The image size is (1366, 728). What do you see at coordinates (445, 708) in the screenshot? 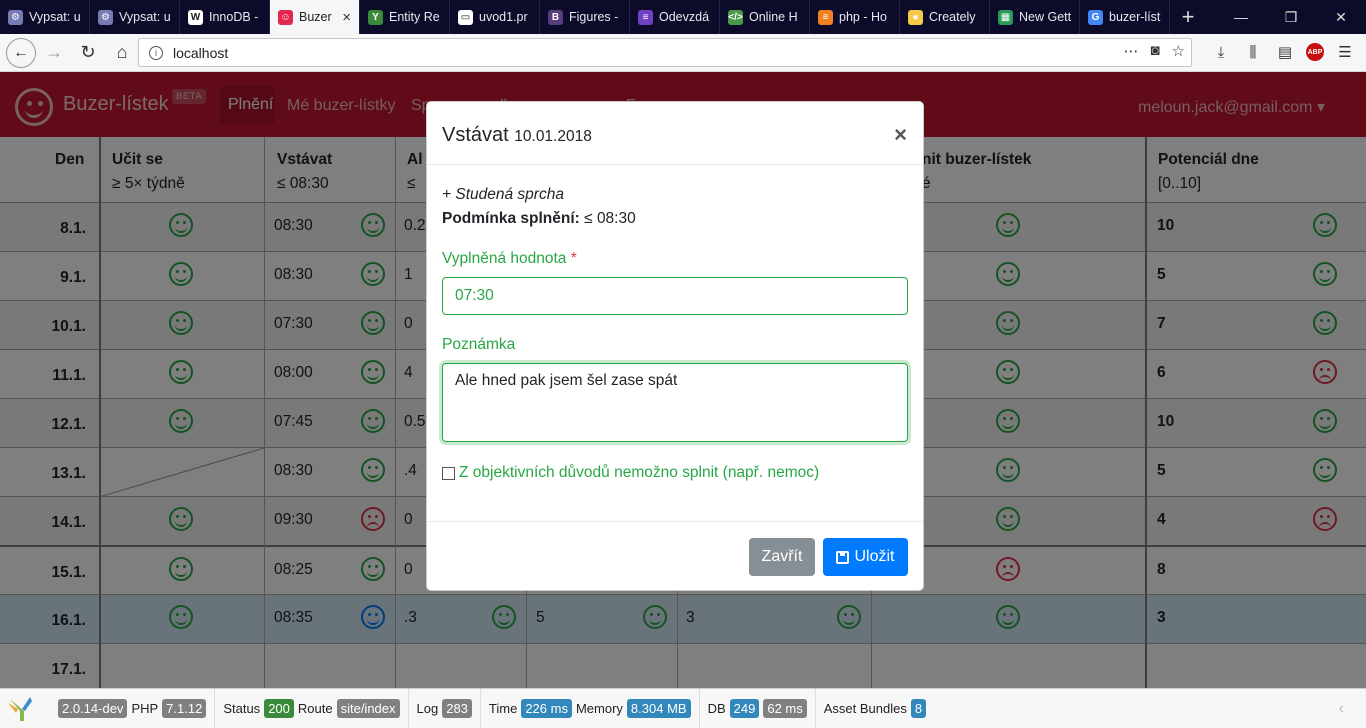
I see `debug-log: Log 283` at bounding box center [445, 708].